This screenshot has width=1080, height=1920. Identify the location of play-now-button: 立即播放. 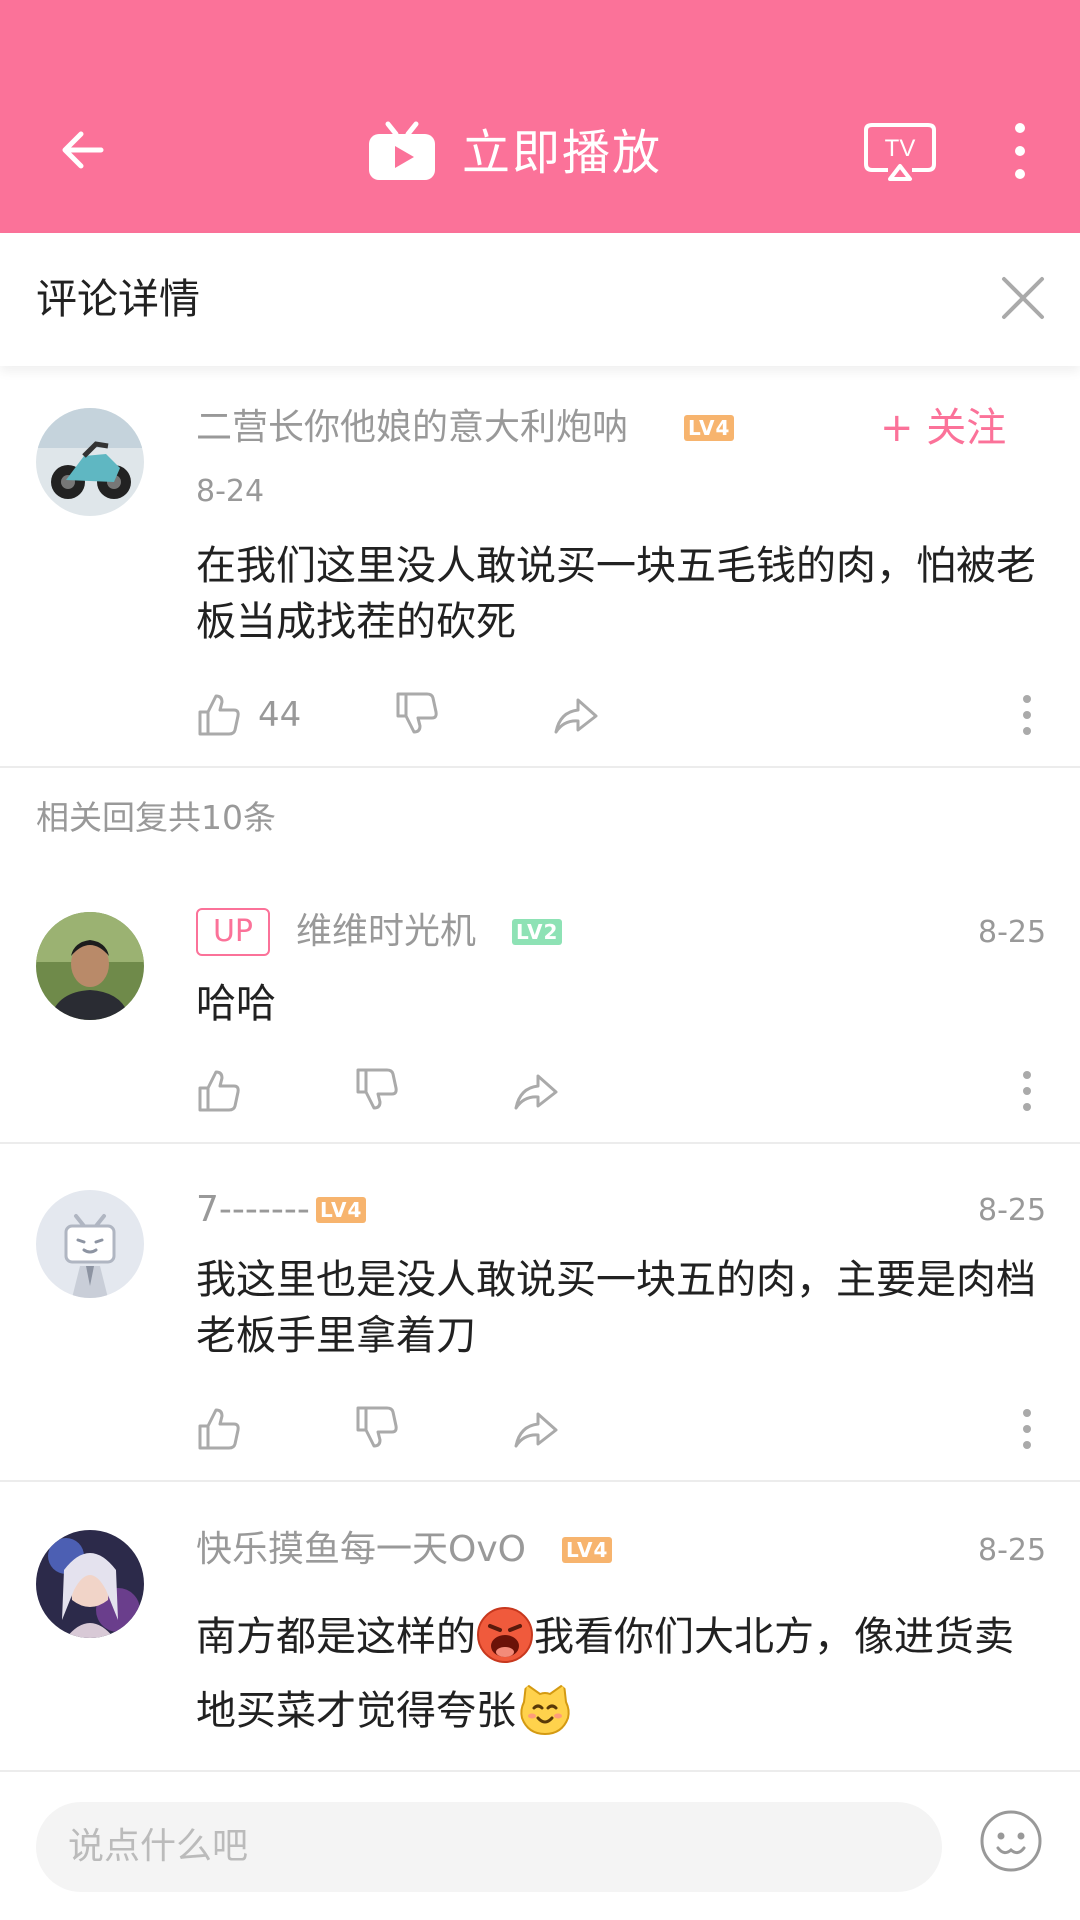
(514, 153).